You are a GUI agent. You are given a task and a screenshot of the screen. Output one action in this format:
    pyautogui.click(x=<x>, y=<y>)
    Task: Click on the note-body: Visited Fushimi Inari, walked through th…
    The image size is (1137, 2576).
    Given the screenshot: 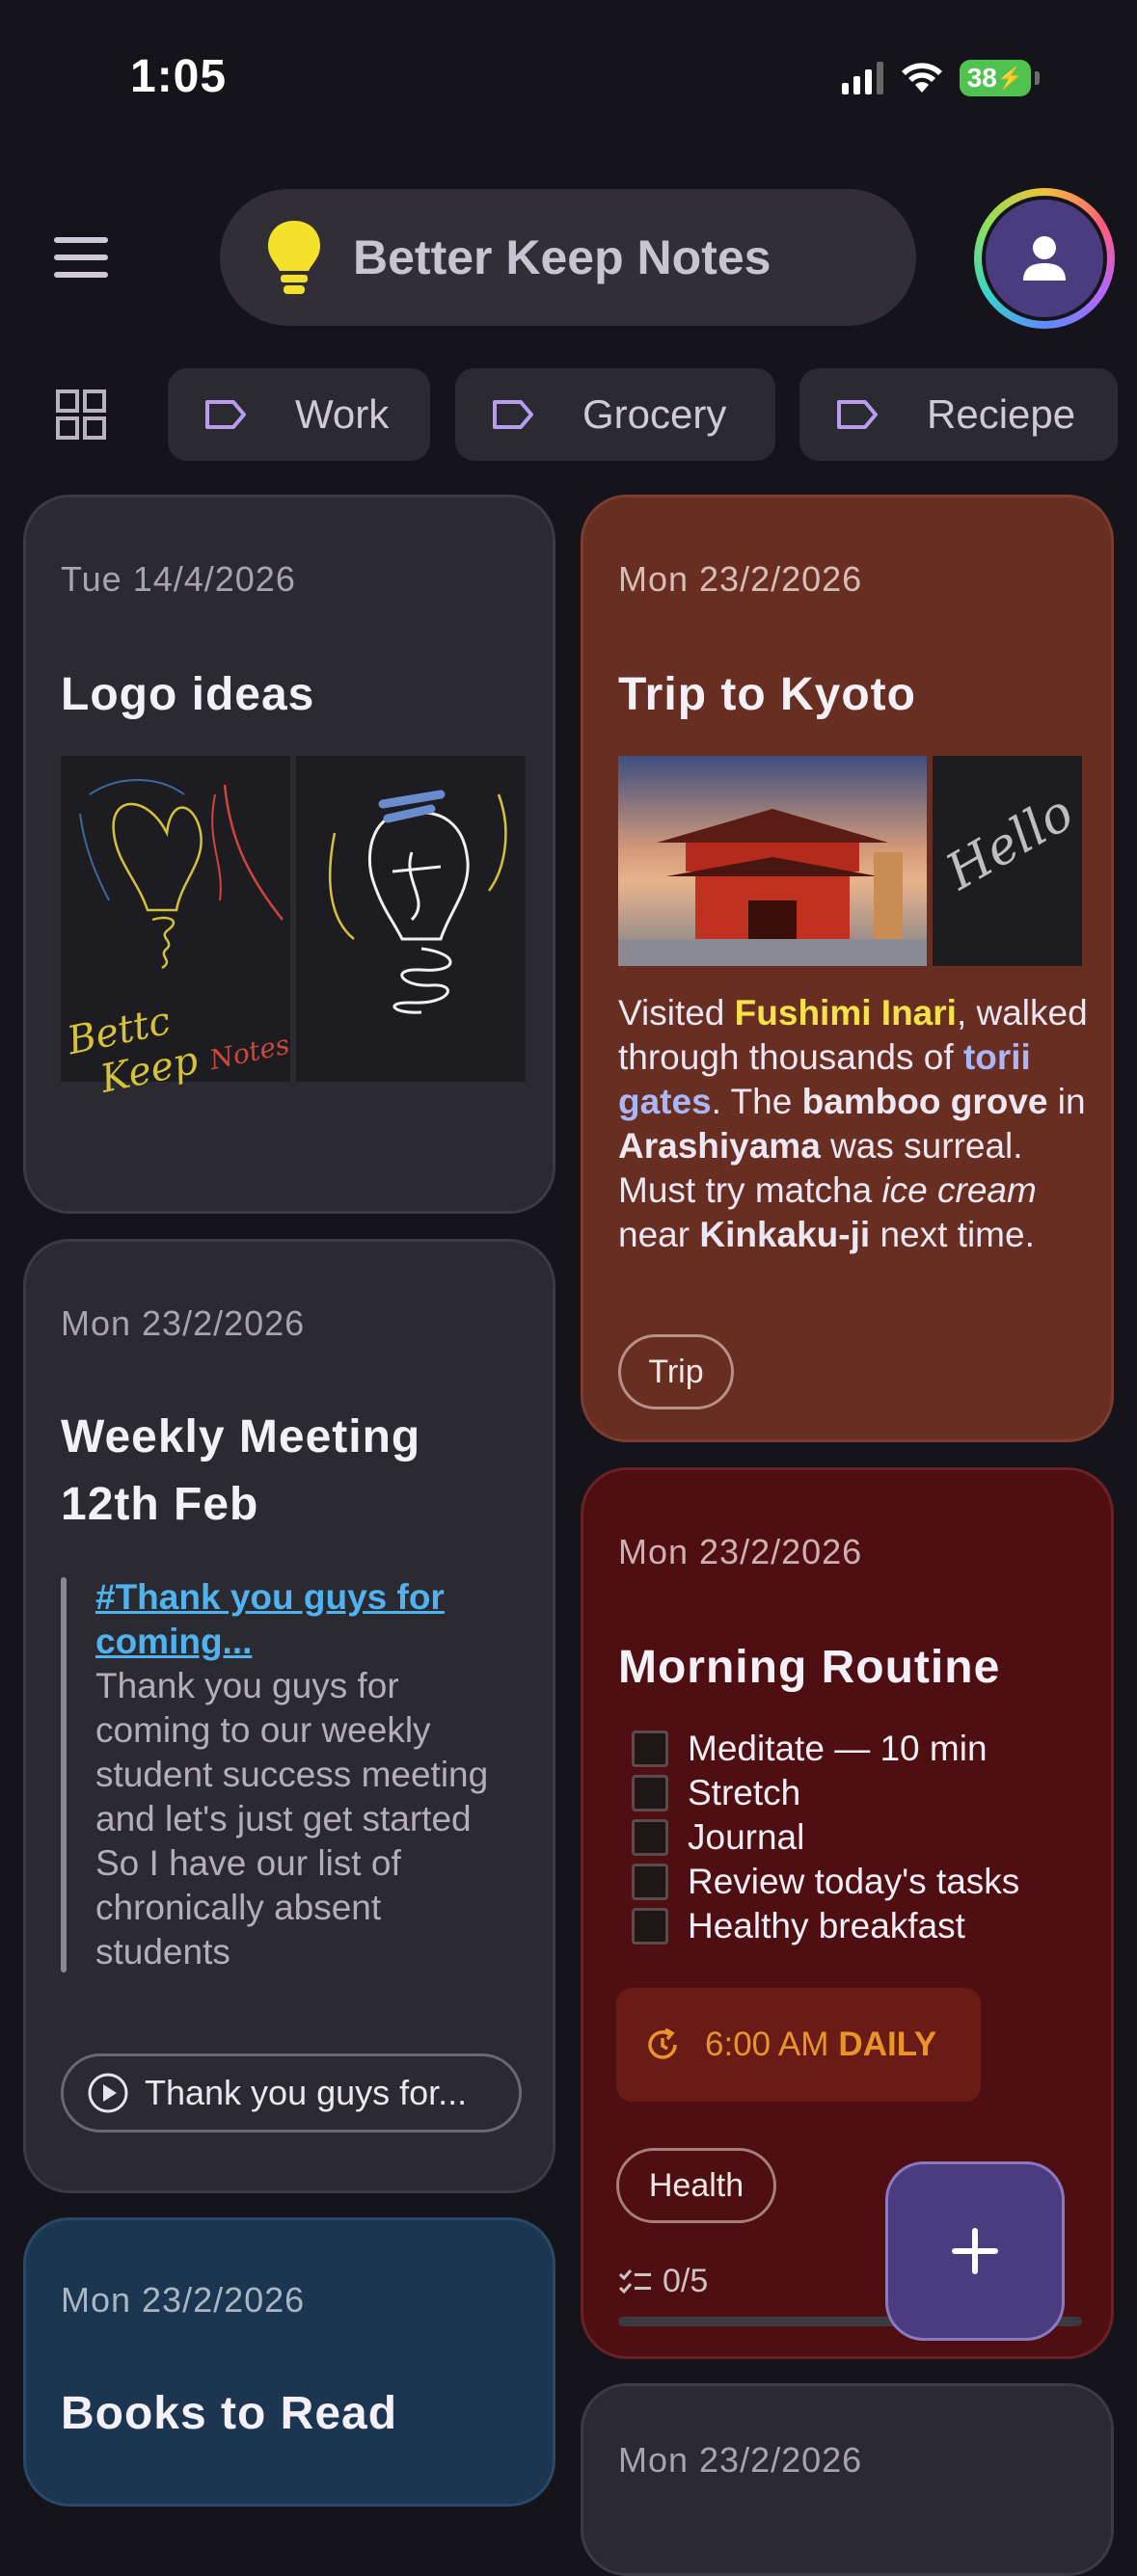 What is the action you would take?
    pyautogui.click(x=853, y=1124)
    